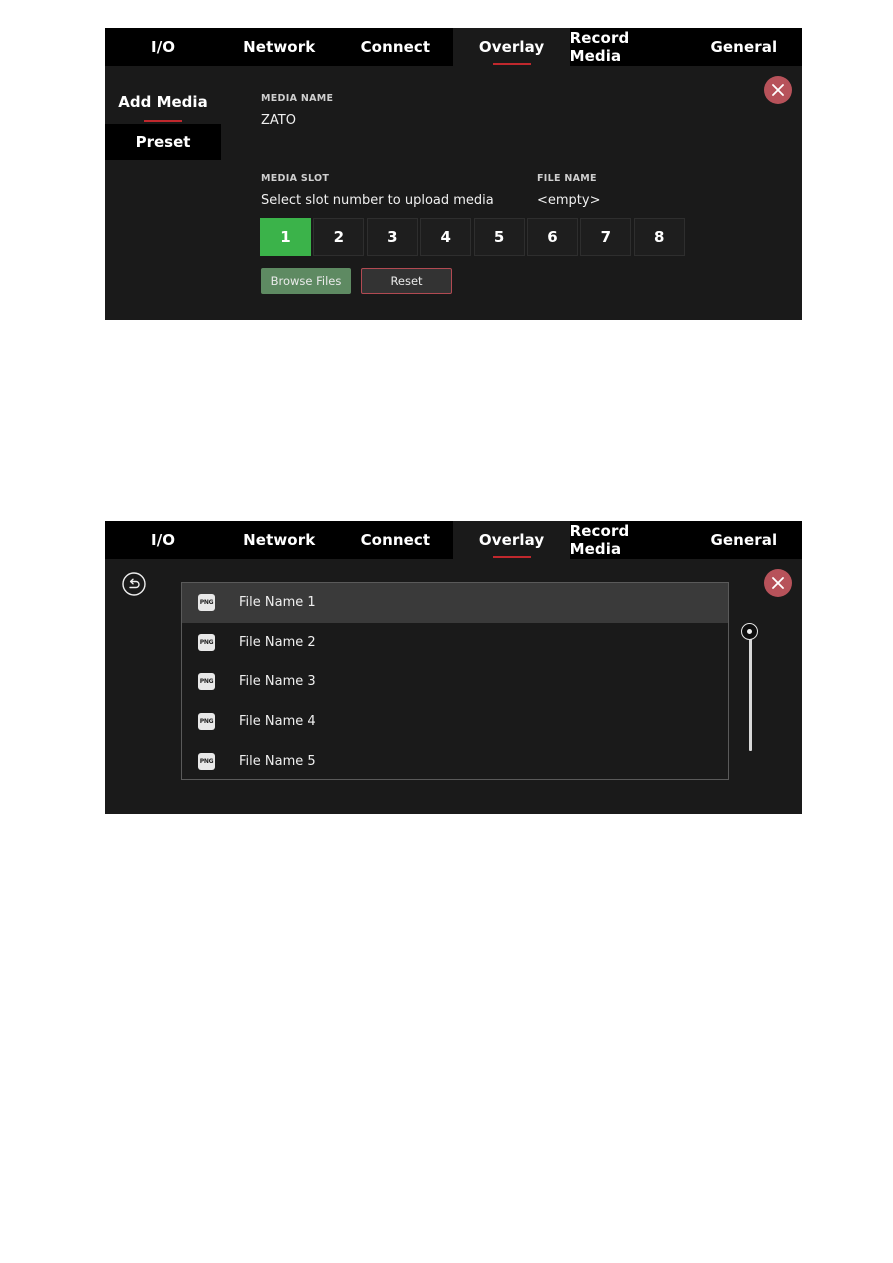 The width and height of the screenshot is (893, 1263). I want to click on media-slot-selector: 1 2 3 4 5 6 7 8, so click(473, 237).